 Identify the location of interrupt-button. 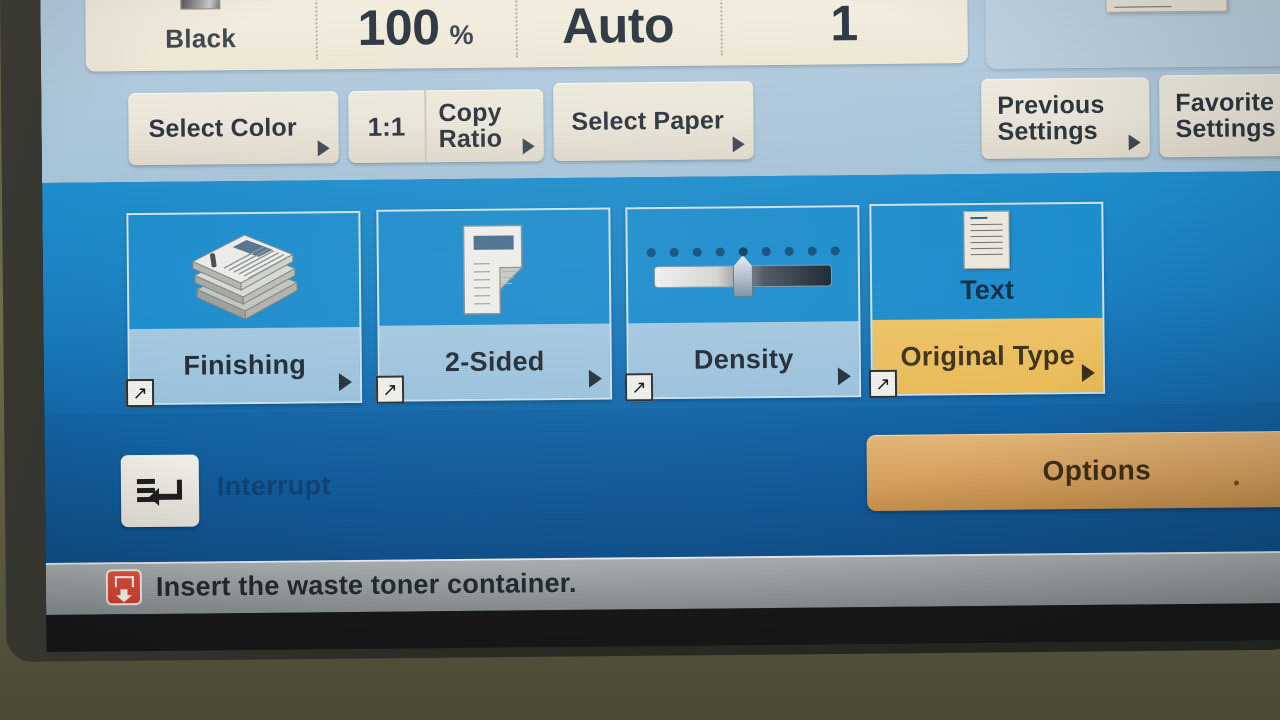
(160, 491).